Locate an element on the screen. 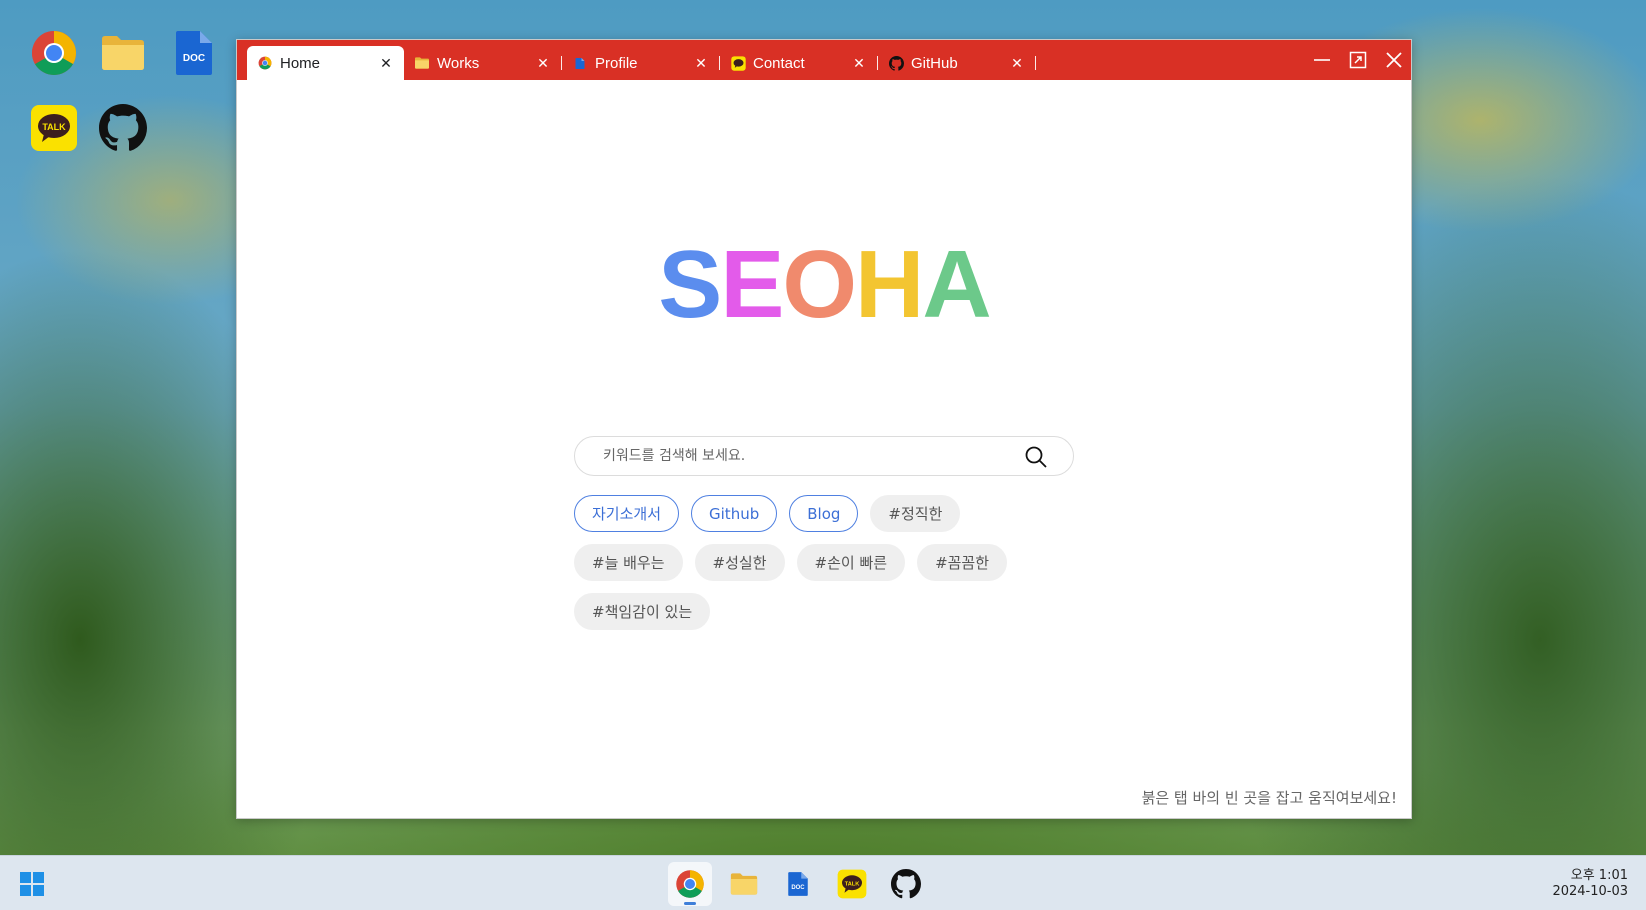 This screenshot has height=910, width=1646. system-clock: 오후 1:01 2024-10-03 is located at coordinates (1590, 884).